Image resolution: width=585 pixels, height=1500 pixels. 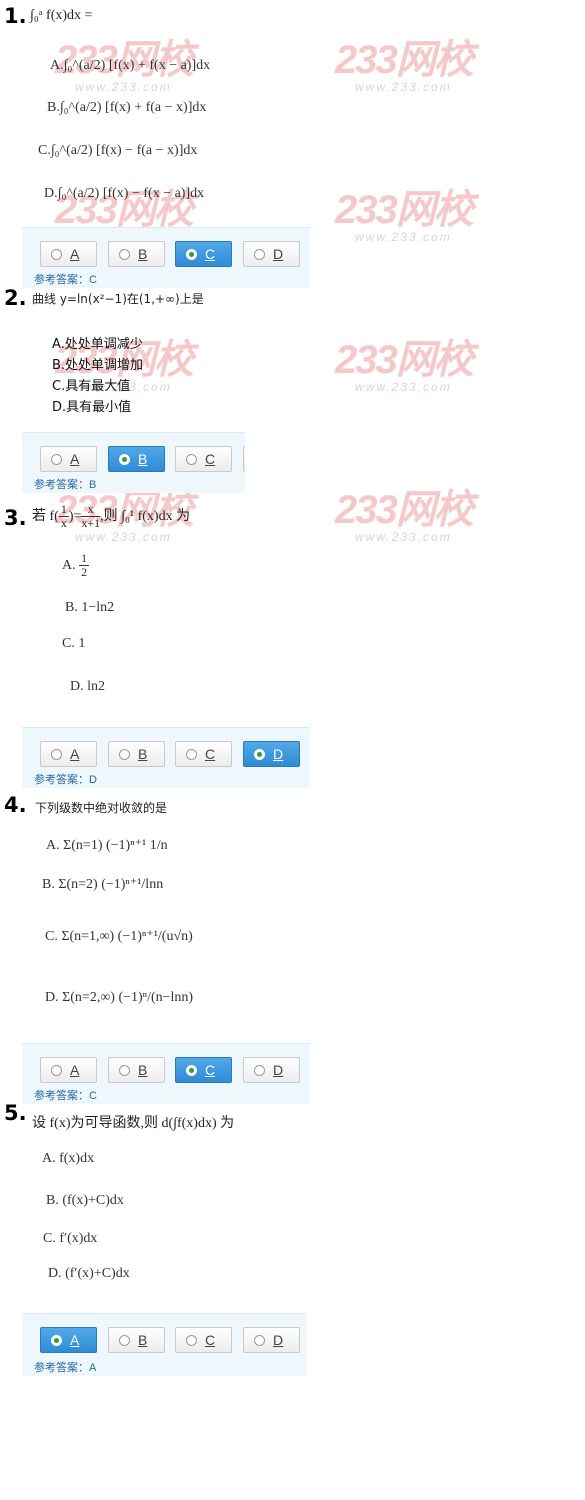 I want to click on answer-box: A B C D 参考答案：A, so click(x=164, y=1344).